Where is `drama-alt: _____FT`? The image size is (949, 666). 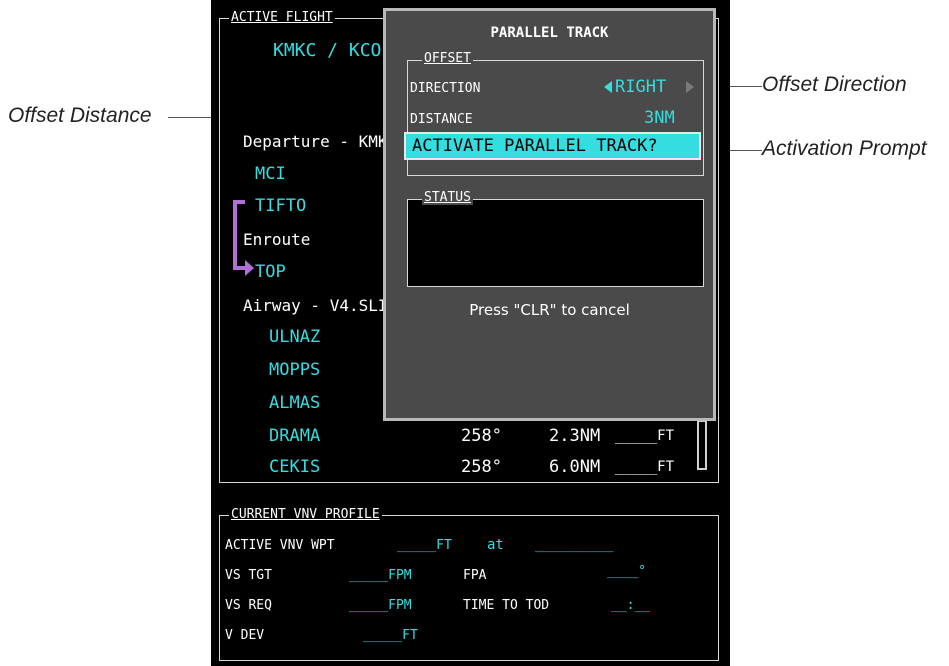 drama-alt: _____FT is located at coordinates (644, 436).